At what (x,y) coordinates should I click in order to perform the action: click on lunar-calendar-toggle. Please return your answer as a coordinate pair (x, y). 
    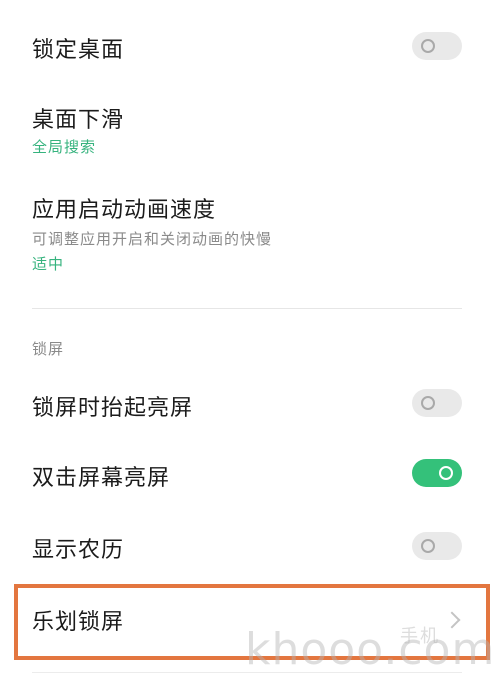
    Looking at the image, I should click on (437, 546).